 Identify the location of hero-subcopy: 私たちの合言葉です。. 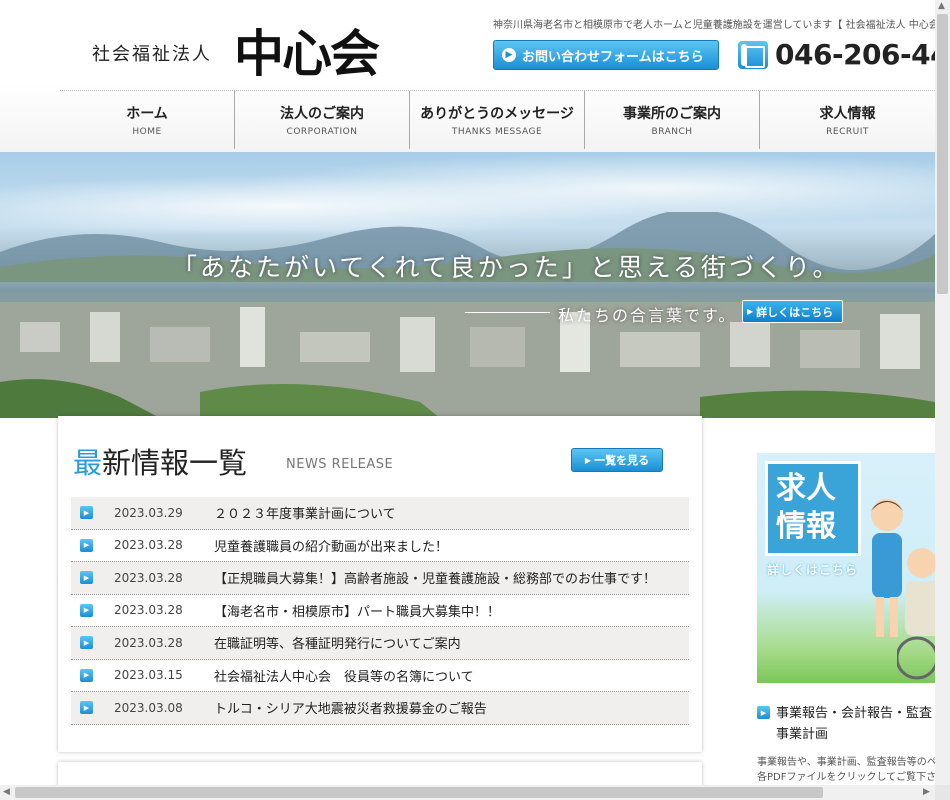
(647, 315).